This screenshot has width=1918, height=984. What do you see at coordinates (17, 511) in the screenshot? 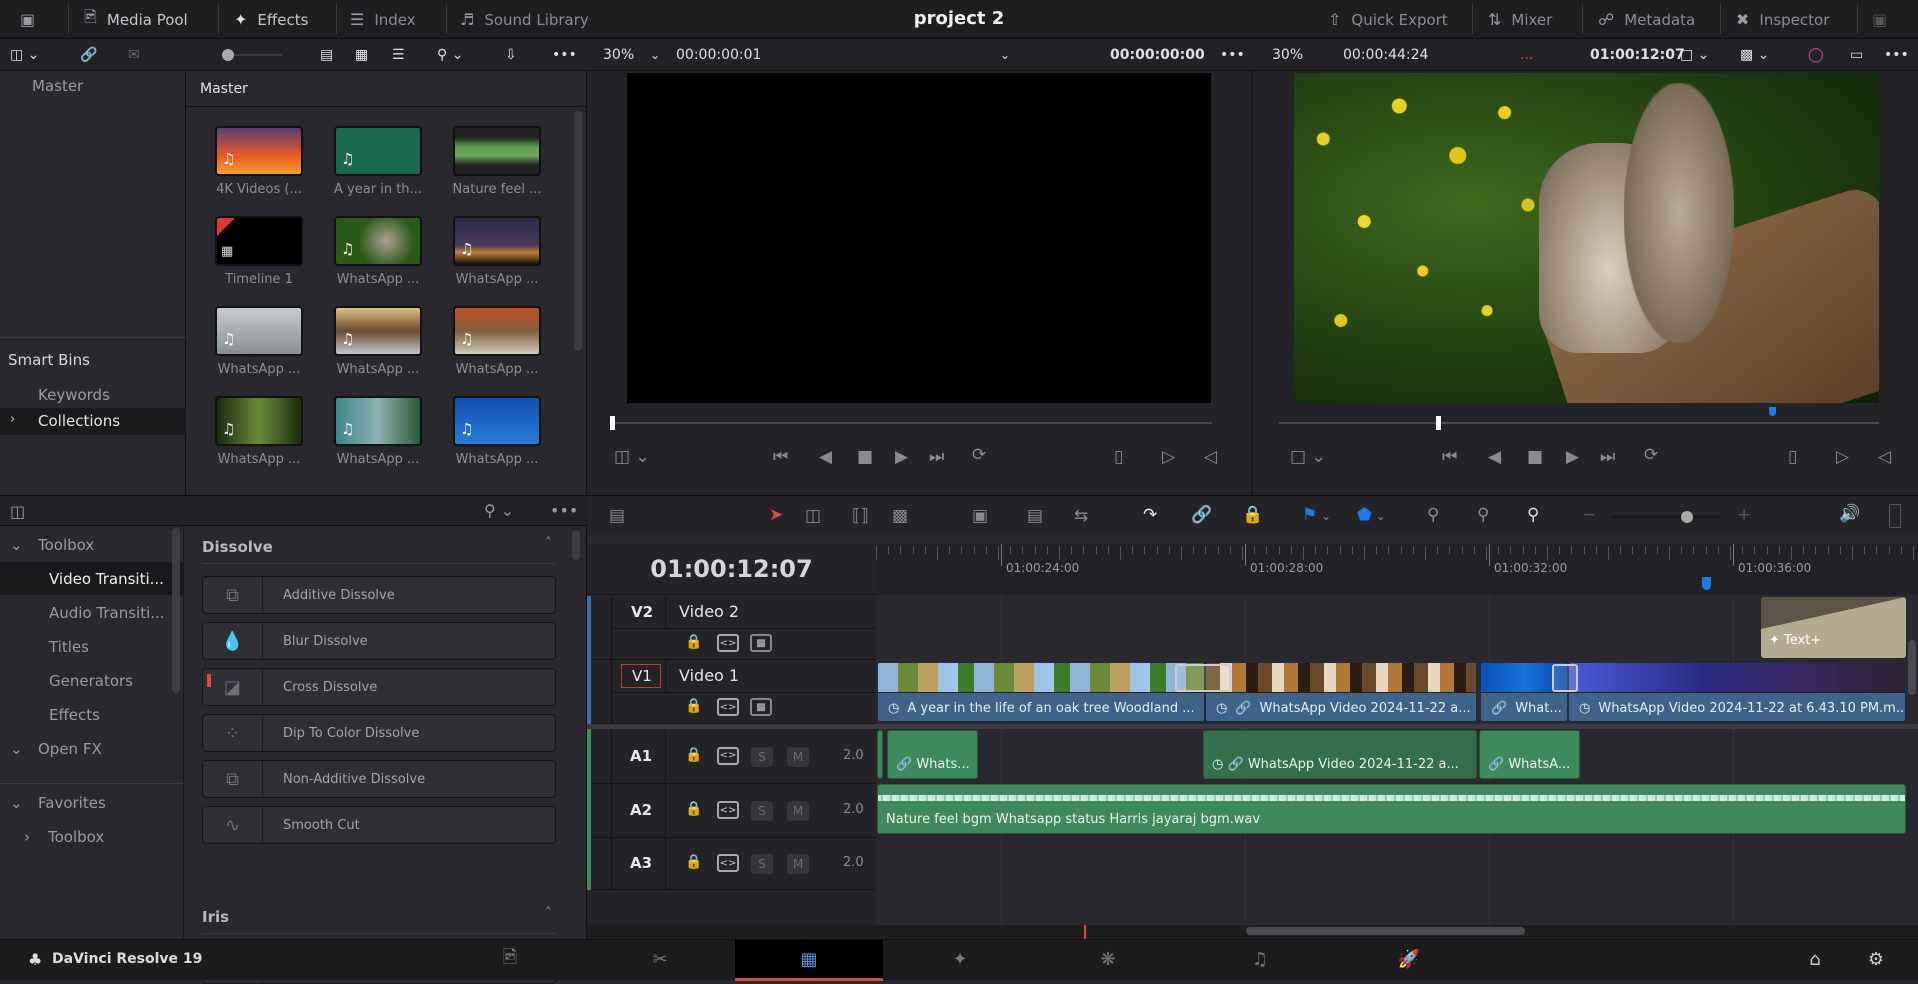
I see `panel-toggle-icon: ◫` at bounding box center [17, 511].